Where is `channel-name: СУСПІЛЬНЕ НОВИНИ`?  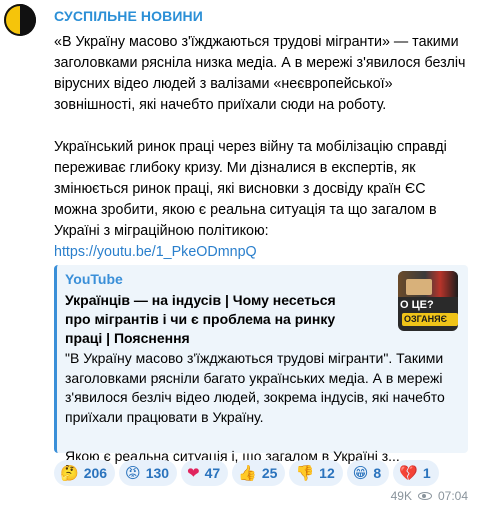
channel-name: СУСПІЛЬНЕ НОВИНИ is located at coordinates (128, 16).